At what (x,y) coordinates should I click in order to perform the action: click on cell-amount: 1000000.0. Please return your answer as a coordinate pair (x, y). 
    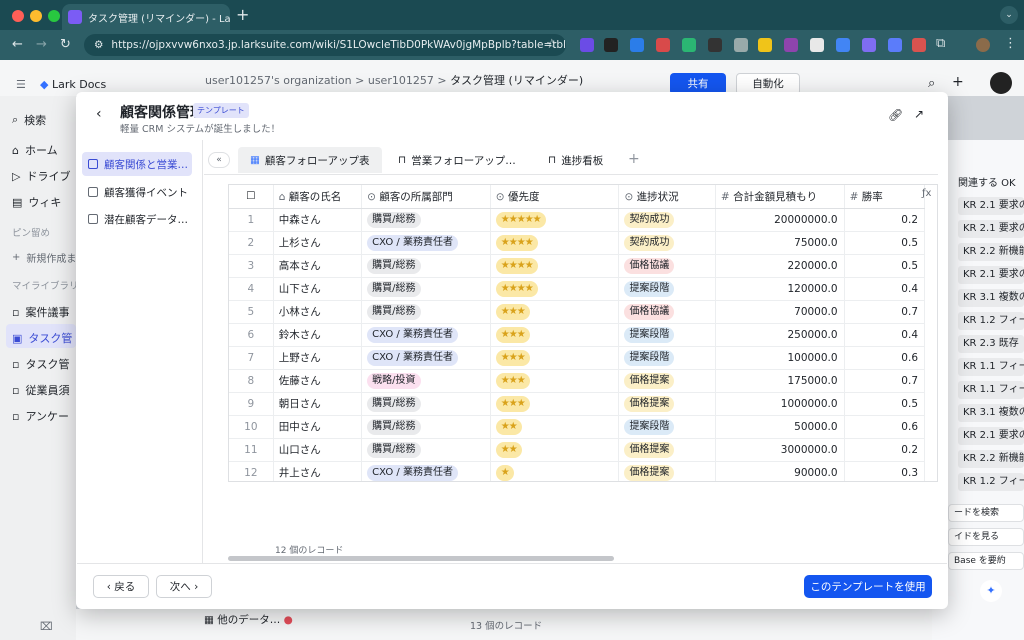
    Looking at the image, I should click on (780, 404).